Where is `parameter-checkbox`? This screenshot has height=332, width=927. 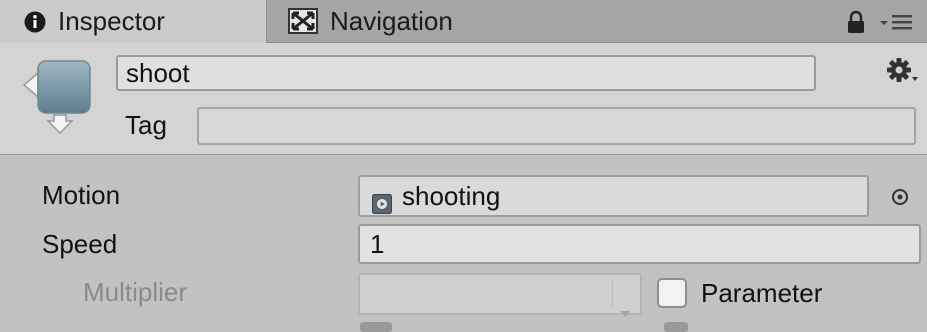
parameter-checkbox is located at coordinates (672, 293).